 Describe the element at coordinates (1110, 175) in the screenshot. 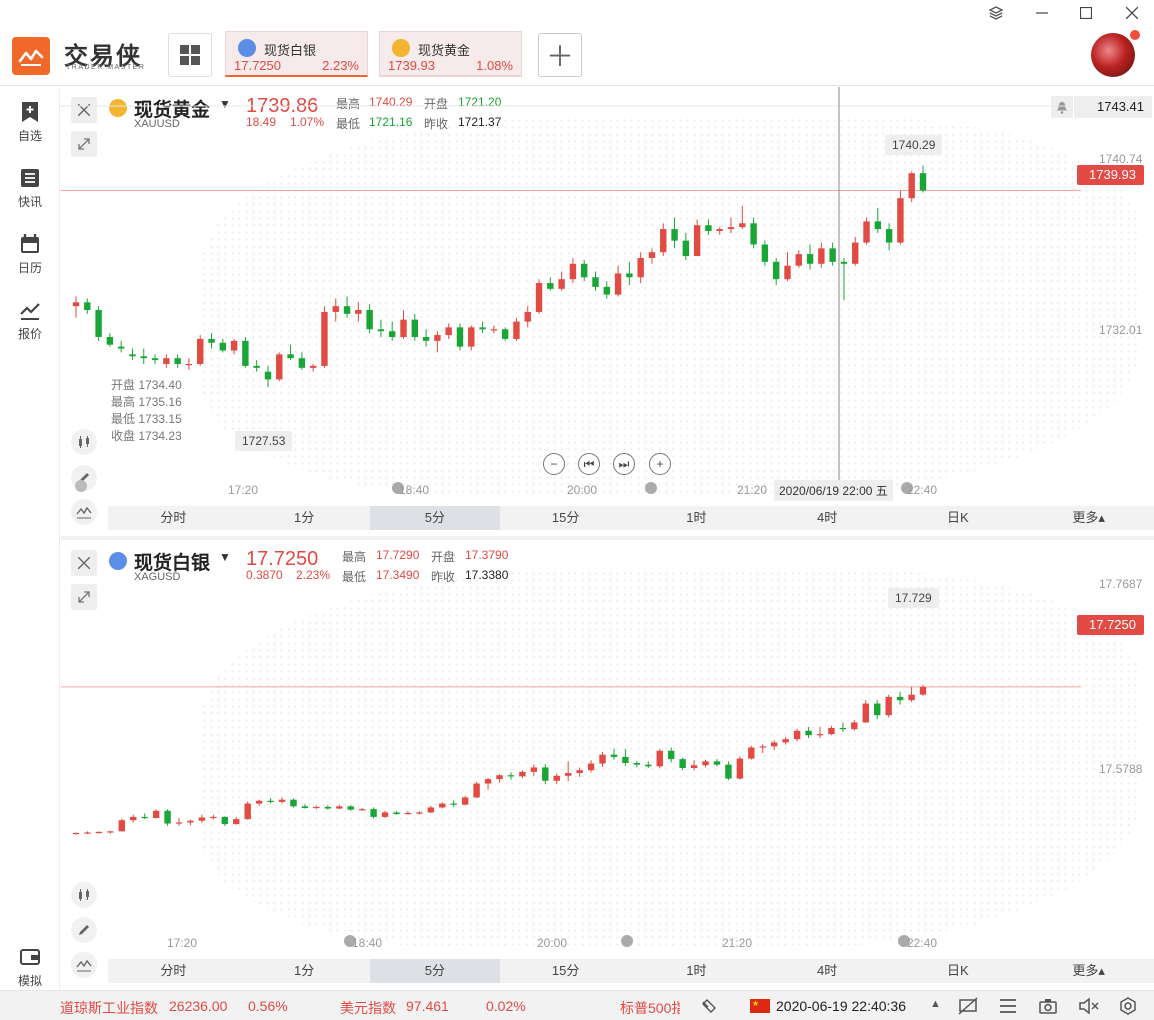

I see `current-price-tag: 1739.93` at that location.